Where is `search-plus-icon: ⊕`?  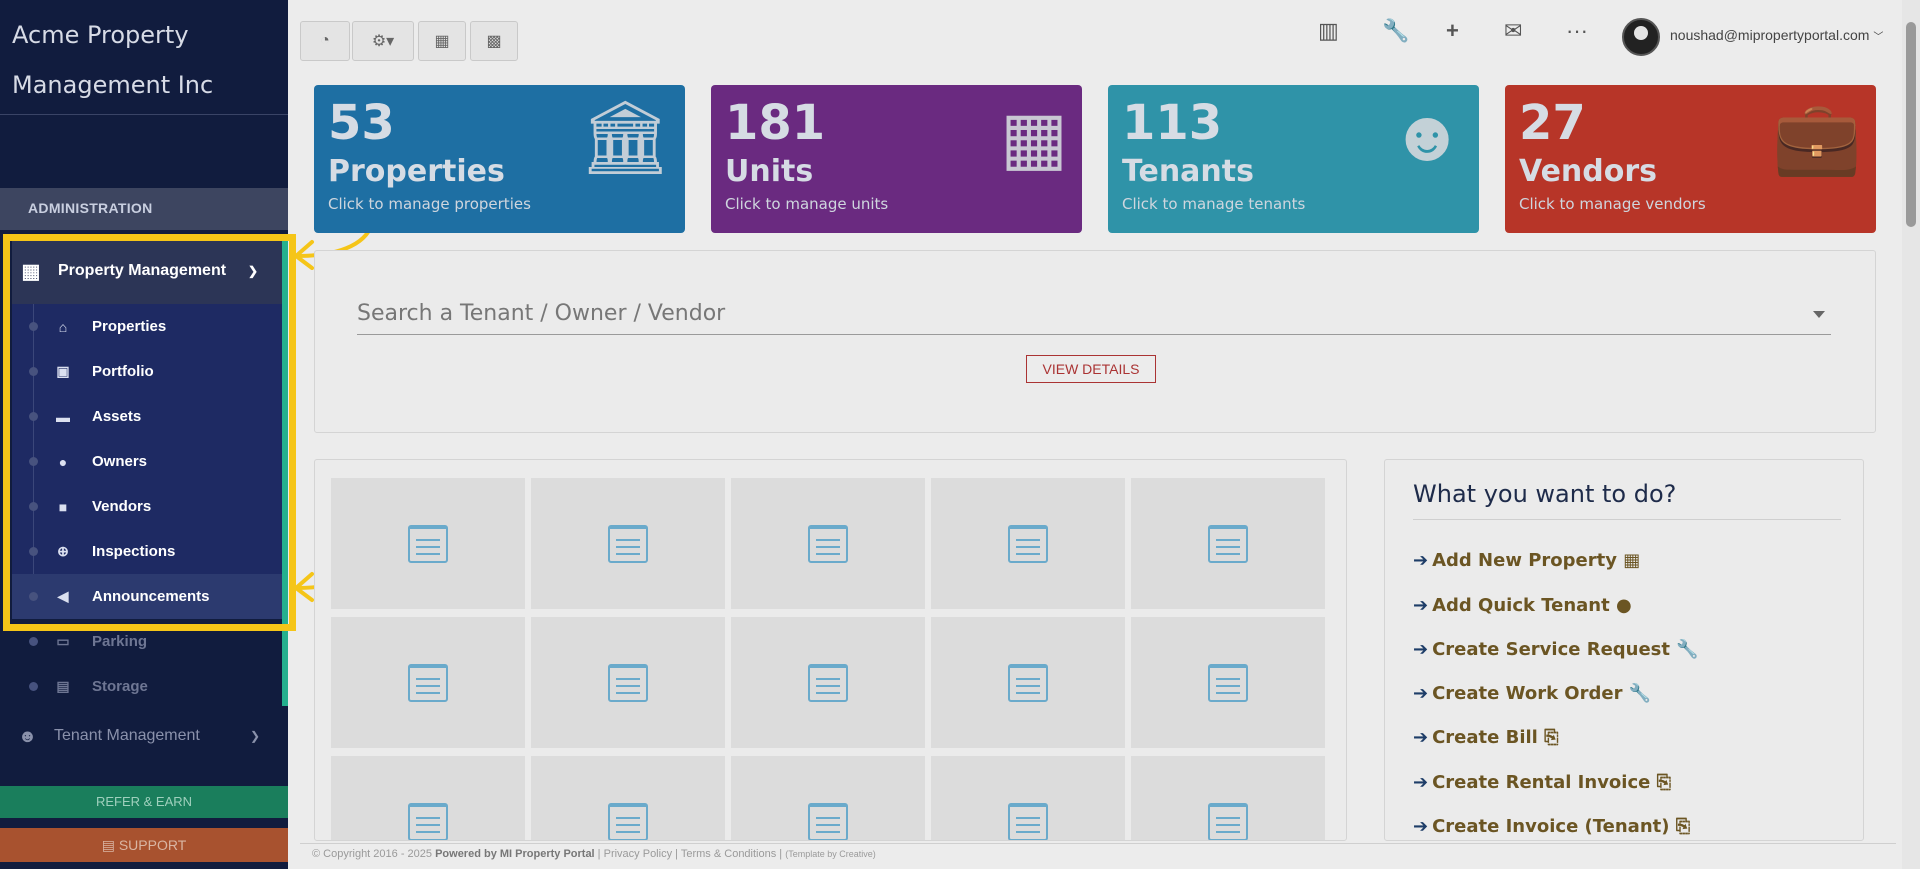 search-plus-icon: ⊕ is located at coordinates (63, 551).